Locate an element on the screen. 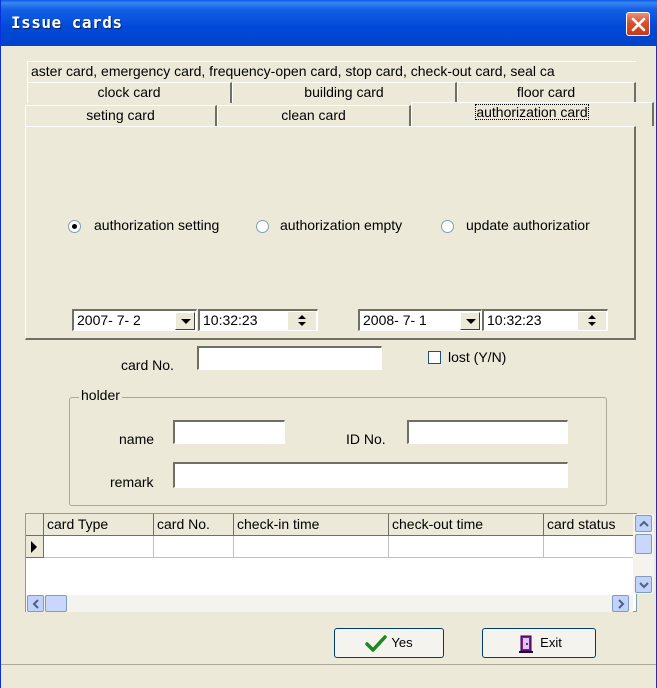 Image resolution: width=657 pixels, height=688 pixels. start-time-picker: 10:32:23 is located at coordinates (258, 320).